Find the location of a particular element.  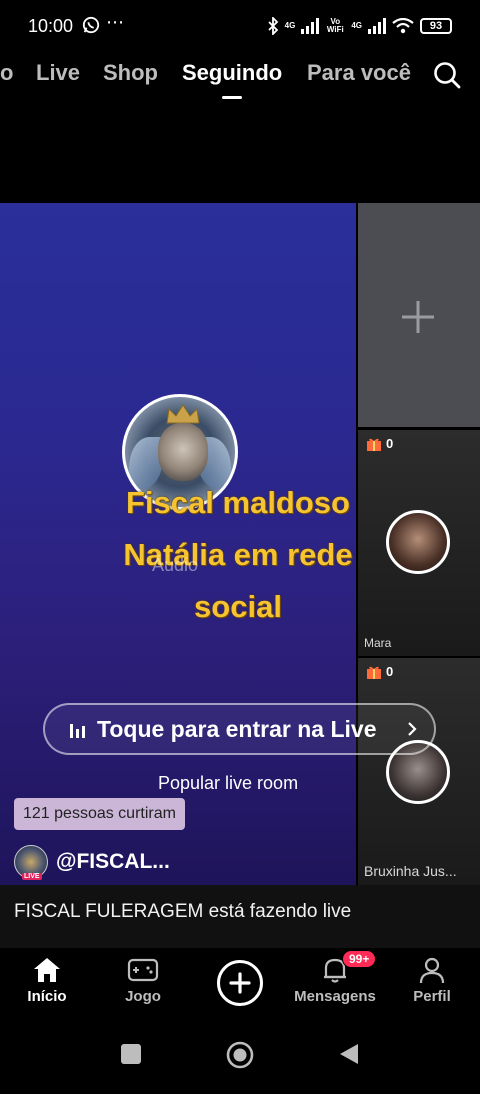

host-small-avatar: LIVE is located at coordinates (31, 862).